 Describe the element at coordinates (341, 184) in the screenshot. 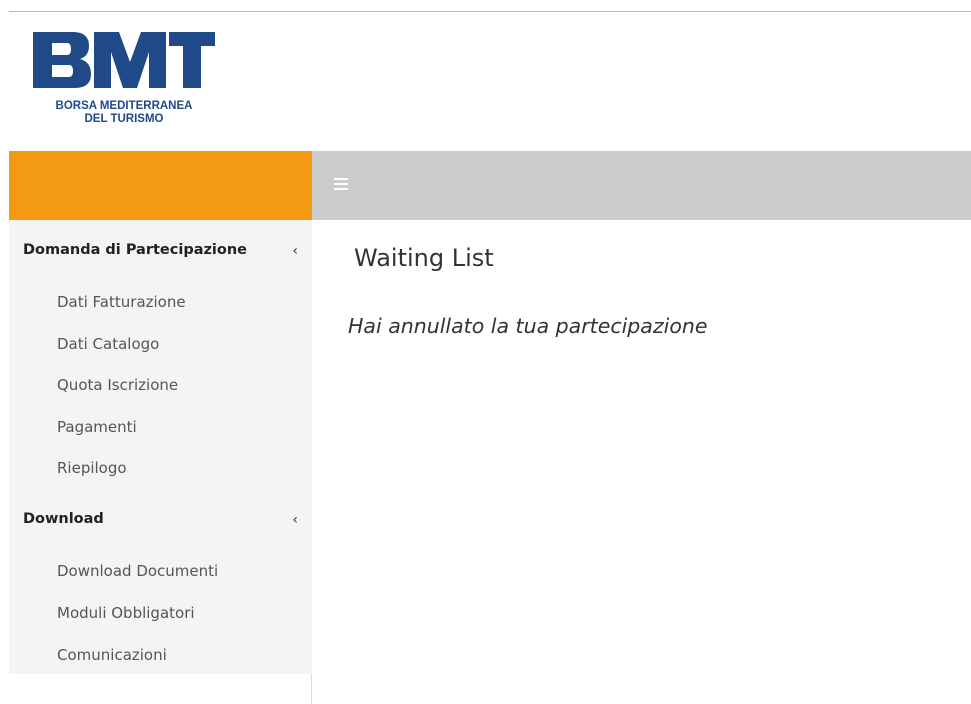

I see `hamburger-icon` at that location.